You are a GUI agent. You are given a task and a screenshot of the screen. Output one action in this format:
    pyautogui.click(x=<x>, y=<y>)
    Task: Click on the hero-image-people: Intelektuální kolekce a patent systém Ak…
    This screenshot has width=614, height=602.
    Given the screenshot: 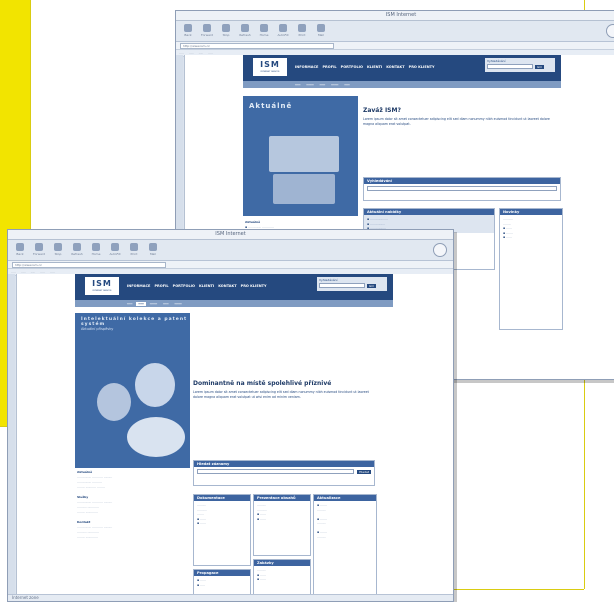 What is the action you would take?
    pyautogui.click(x=132, y=390)
    